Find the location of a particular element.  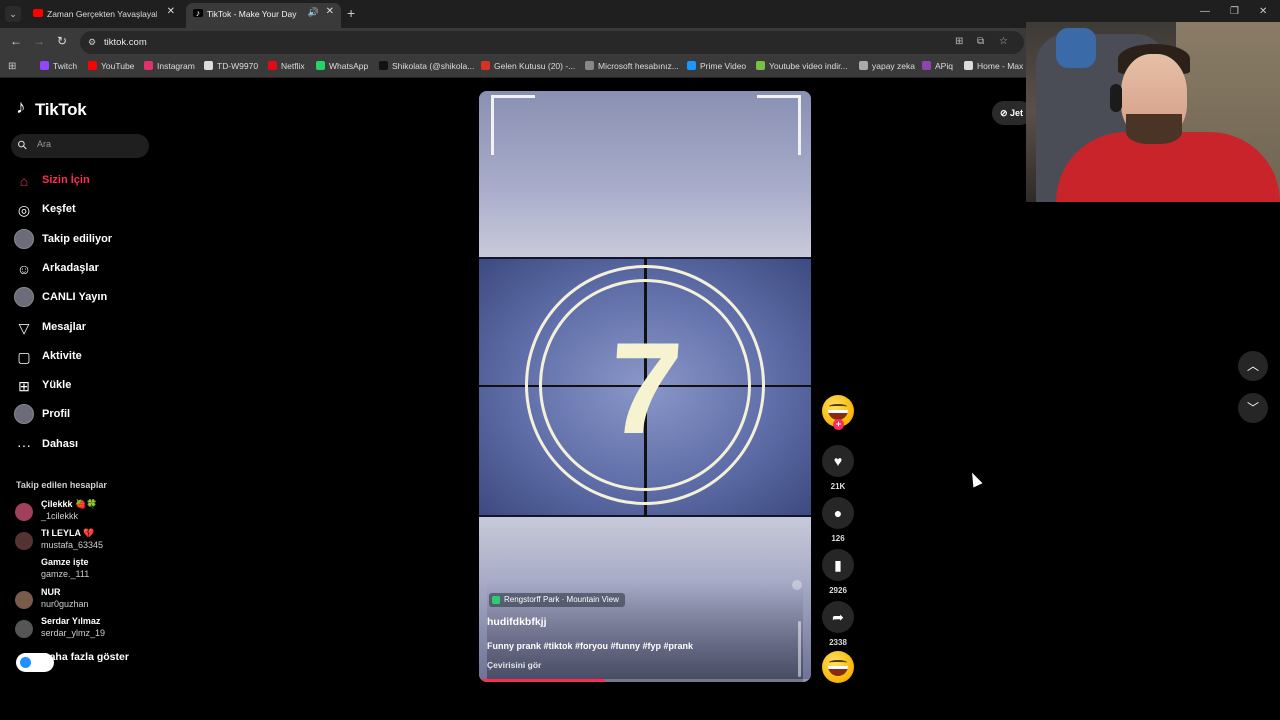

home-icon: ⌂ is located at coordinates (24, 181).